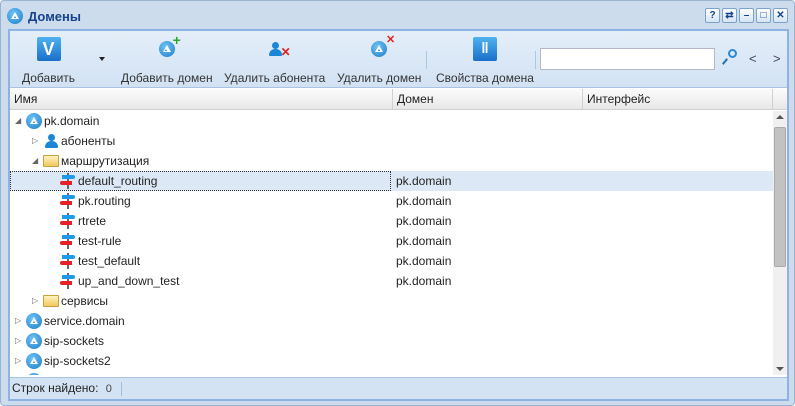  What do you see at coordinates (85, 301) in the screenshot?
I see `tree-item-label: сервисы` at bounding box center [85, 301].